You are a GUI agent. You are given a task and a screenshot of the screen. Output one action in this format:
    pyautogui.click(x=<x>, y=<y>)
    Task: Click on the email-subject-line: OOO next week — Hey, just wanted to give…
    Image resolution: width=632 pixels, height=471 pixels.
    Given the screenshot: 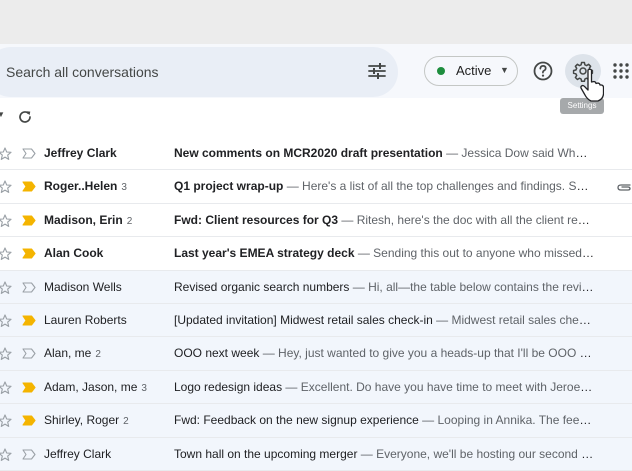 What is the action you would take?
    pyautogui.click(x=384, y=353)
    